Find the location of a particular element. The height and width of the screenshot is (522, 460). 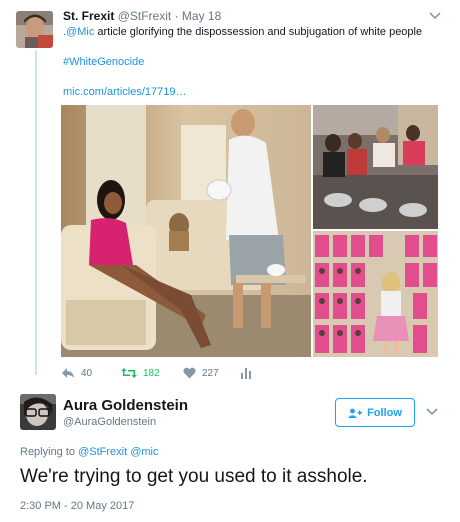

reply-count: 40 is located at coordinates (87, 373).